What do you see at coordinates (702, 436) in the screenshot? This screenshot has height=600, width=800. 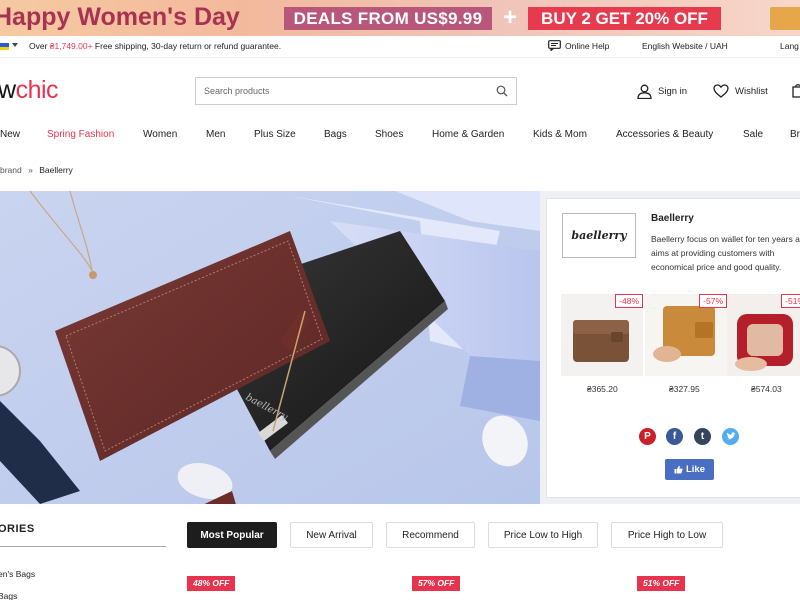 I see `tumblr-icon: t` at bounding box center [702, 436].